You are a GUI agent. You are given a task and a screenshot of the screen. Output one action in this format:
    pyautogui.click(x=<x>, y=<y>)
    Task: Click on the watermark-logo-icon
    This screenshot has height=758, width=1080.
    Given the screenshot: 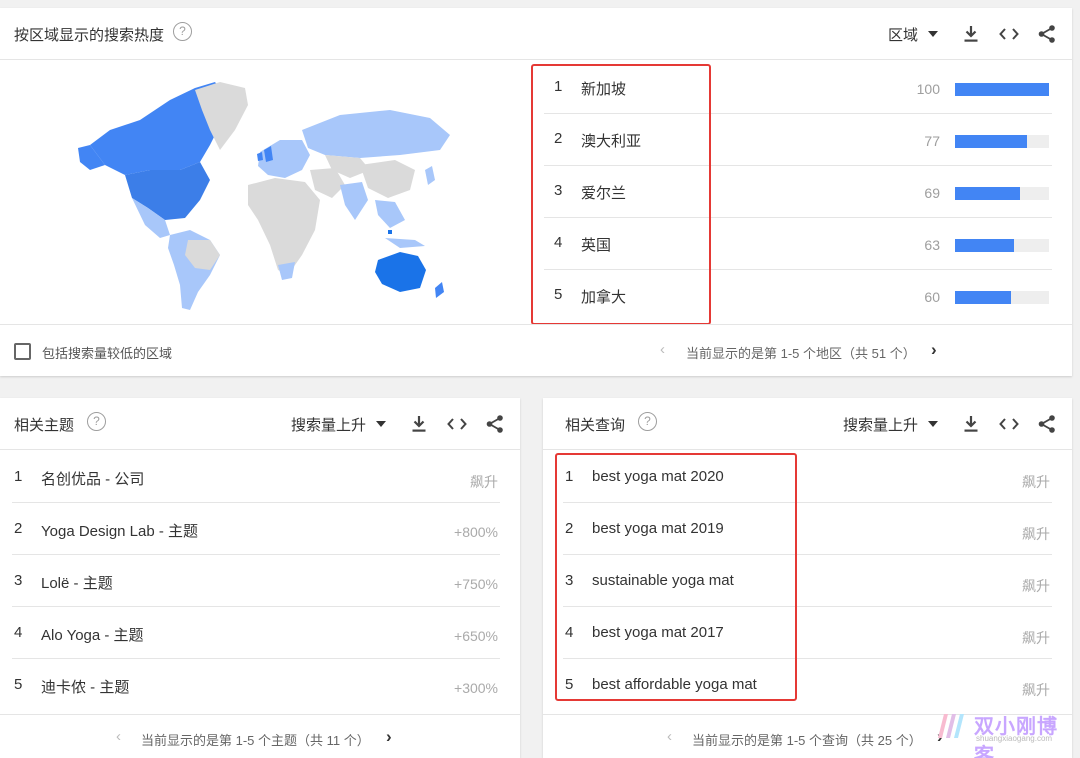 What is the action you would take?
    pyautogui.click(x=951, y=726)
    